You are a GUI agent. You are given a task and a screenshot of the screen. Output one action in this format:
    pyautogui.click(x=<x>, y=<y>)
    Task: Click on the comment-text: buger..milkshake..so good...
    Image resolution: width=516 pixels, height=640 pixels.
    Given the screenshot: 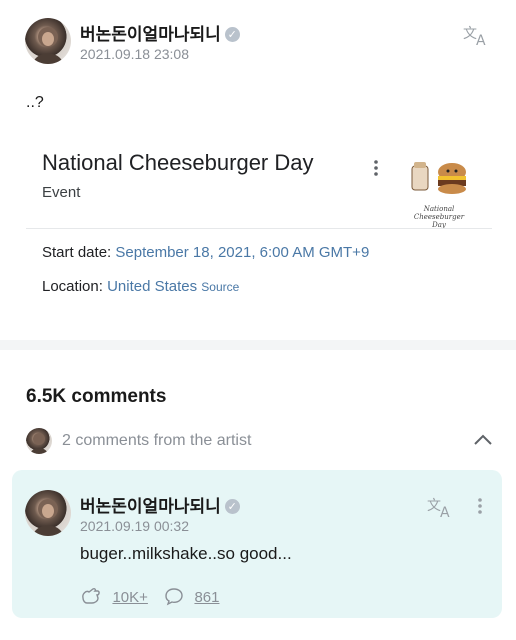 What is the action you would take?
    pyautogui.click(x=186, y=553)
    